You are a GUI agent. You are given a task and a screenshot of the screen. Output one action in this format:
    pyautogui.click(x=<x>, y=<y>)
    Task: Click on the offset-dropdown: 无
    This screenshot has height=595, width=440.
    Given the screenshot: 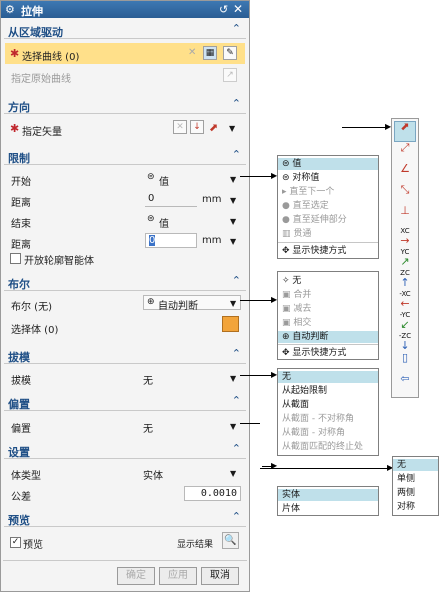 What is the action you would take?
    pyautogui.click(x=148, y=427)
    